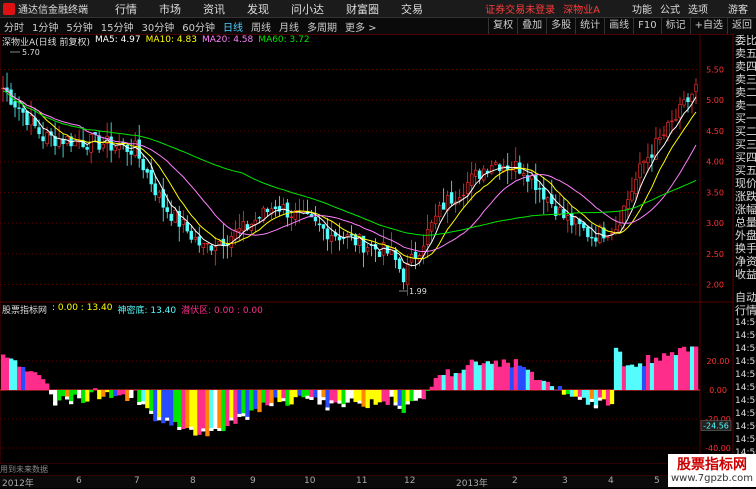  I want to click on tab-multi-period: 多周期, so click(322, 26).